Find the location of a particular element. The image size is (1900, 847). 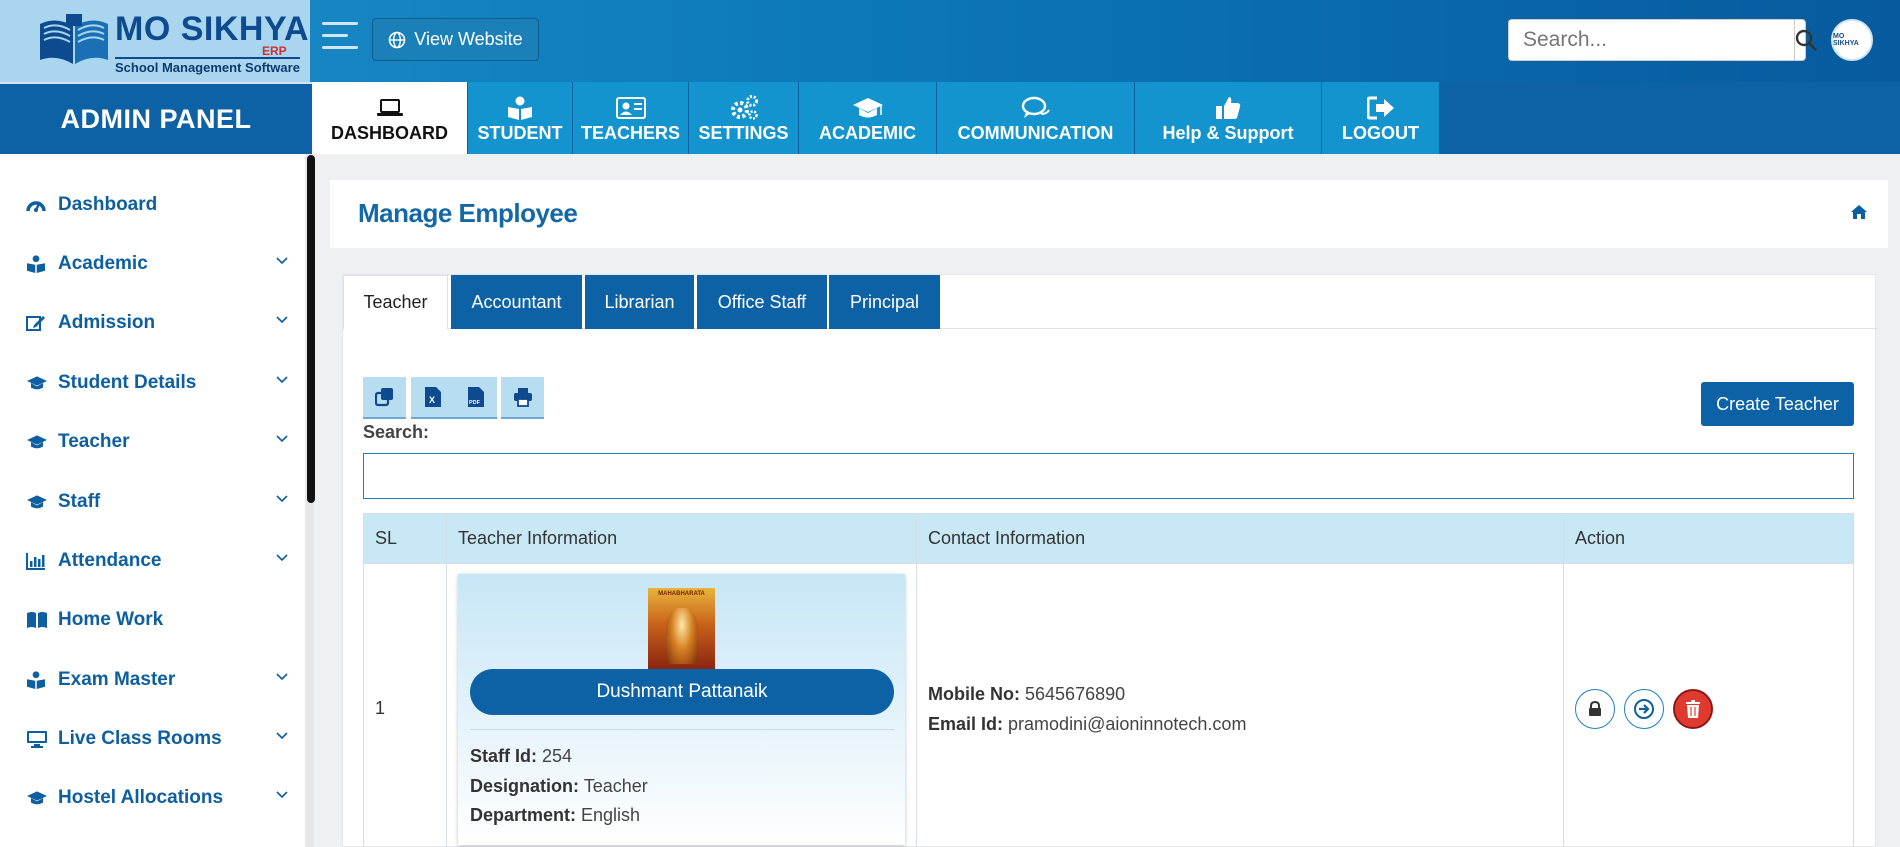

sidebar-item-student-details: Student Details is located at coordinates (157, 383).